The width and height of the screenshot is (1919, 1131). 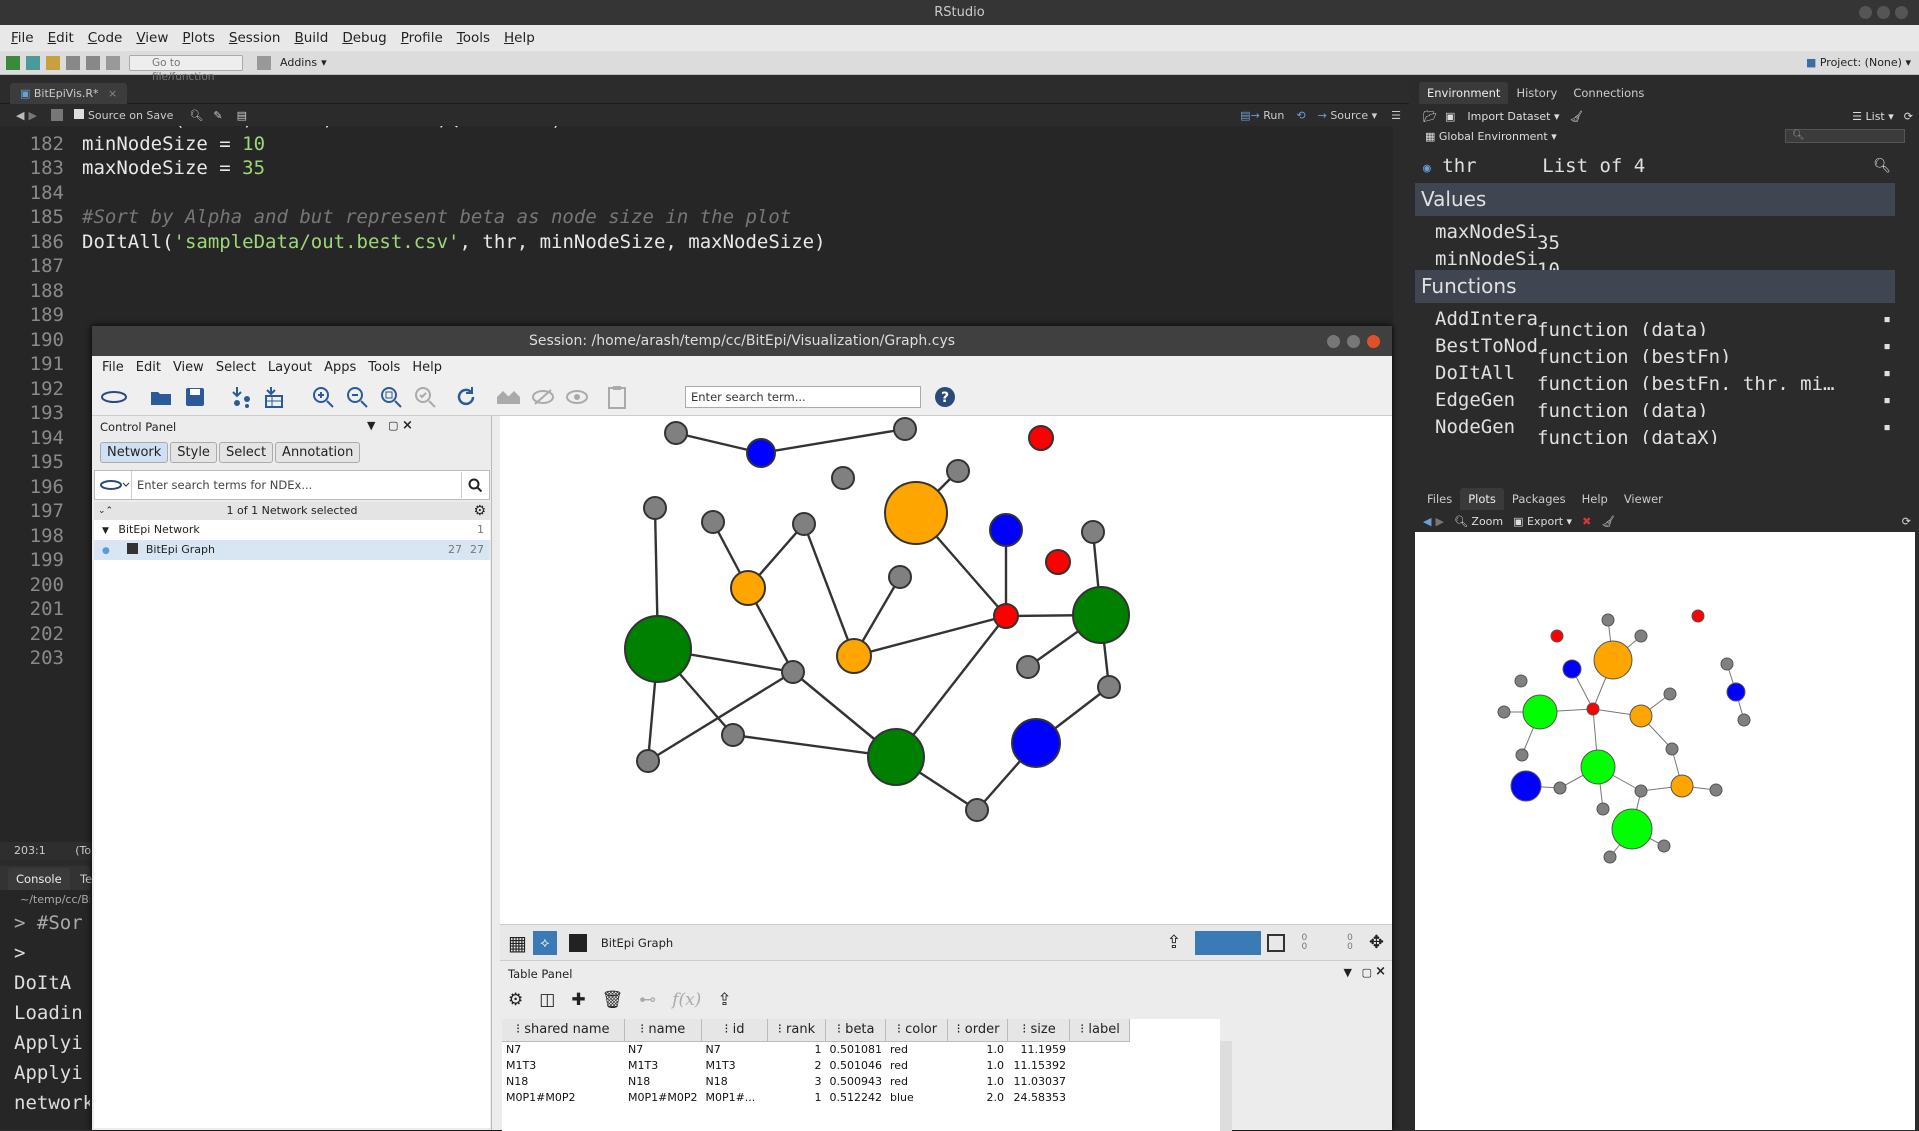 What do you see at coordinates (917, 1049) in the screenshot?
I see `table-cell: red` at bounding box center [917, 1049].